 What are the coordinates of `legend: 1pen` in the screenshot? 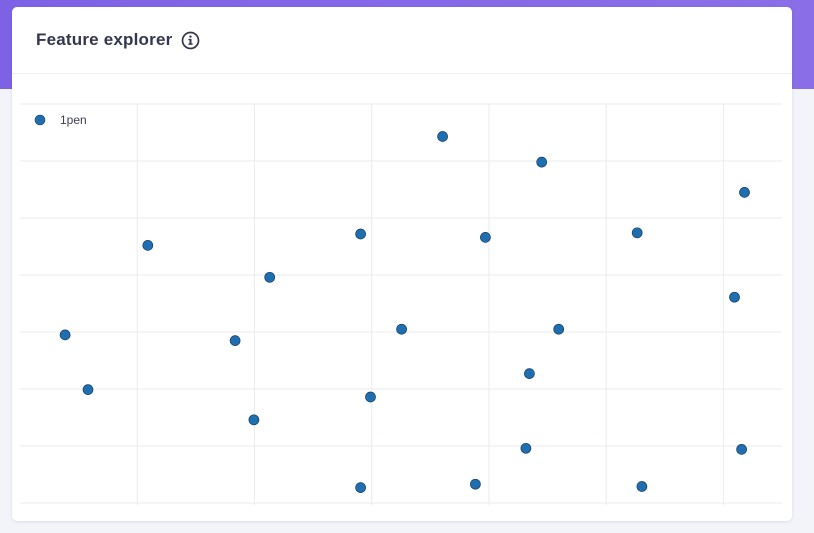 It's located at (60, 120).